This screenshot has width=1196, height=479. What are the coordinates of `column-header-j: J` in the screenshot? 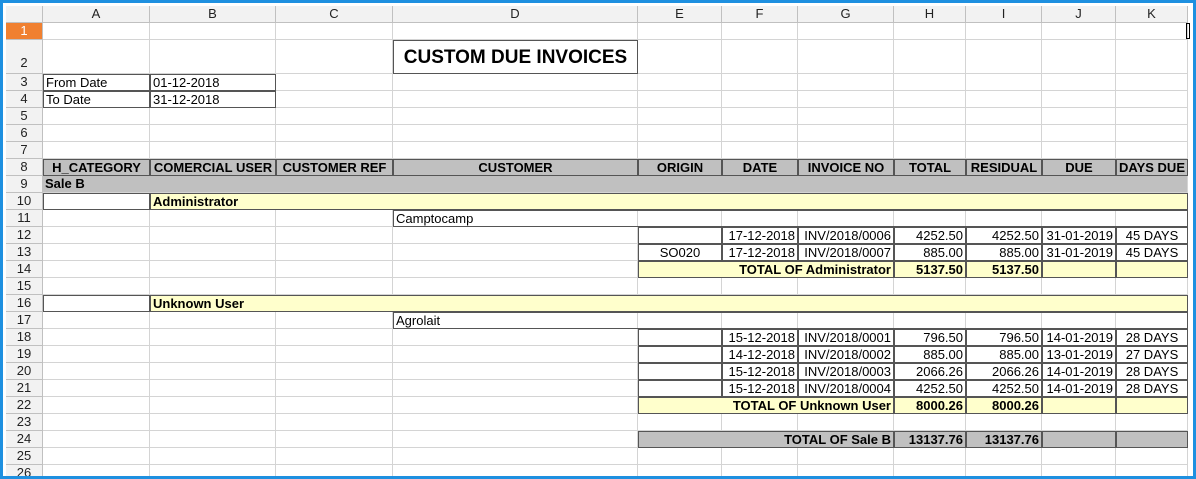 It's located at (1079, 14).